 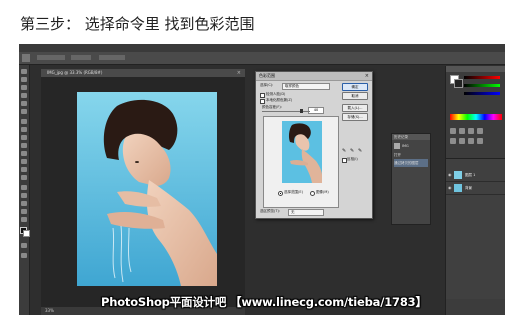 What do you see at coordinates (24, 169) in the screenshot?
I see `blur-tool-icon` at bounding box center [24, 169].